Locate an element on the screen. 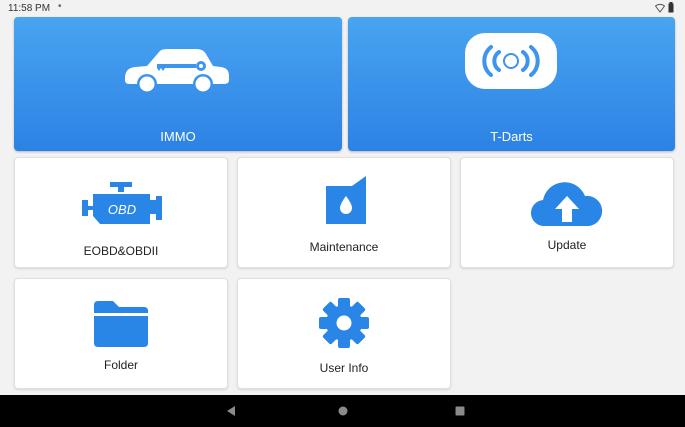 Image resolution: width=685 pixels, height=427 pixels. t-darts-tile: T-Darts is located at coordinates (511, 84).